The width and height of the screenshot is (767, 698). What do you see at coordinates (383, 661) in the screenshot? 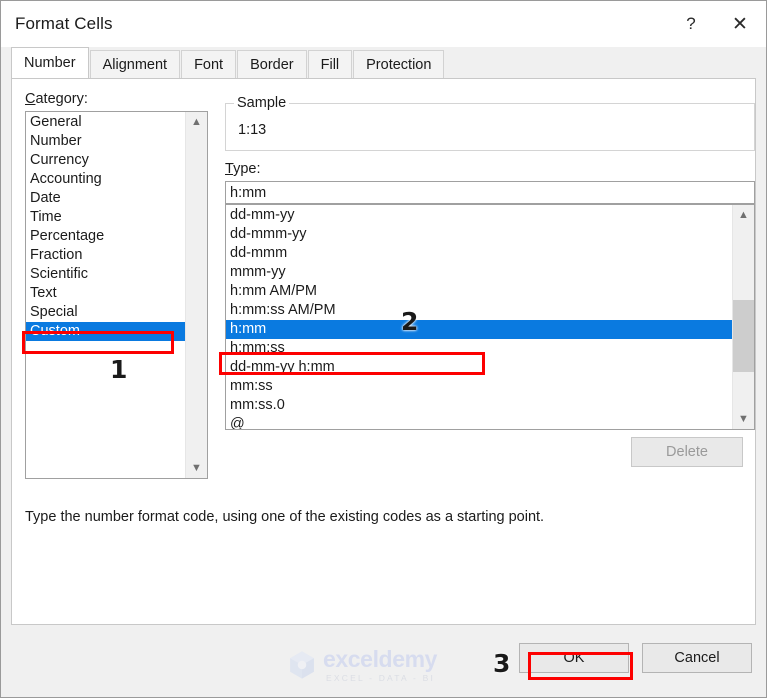
I see `dialog-footer: OK Cancel` at bounding box center [383, 661].